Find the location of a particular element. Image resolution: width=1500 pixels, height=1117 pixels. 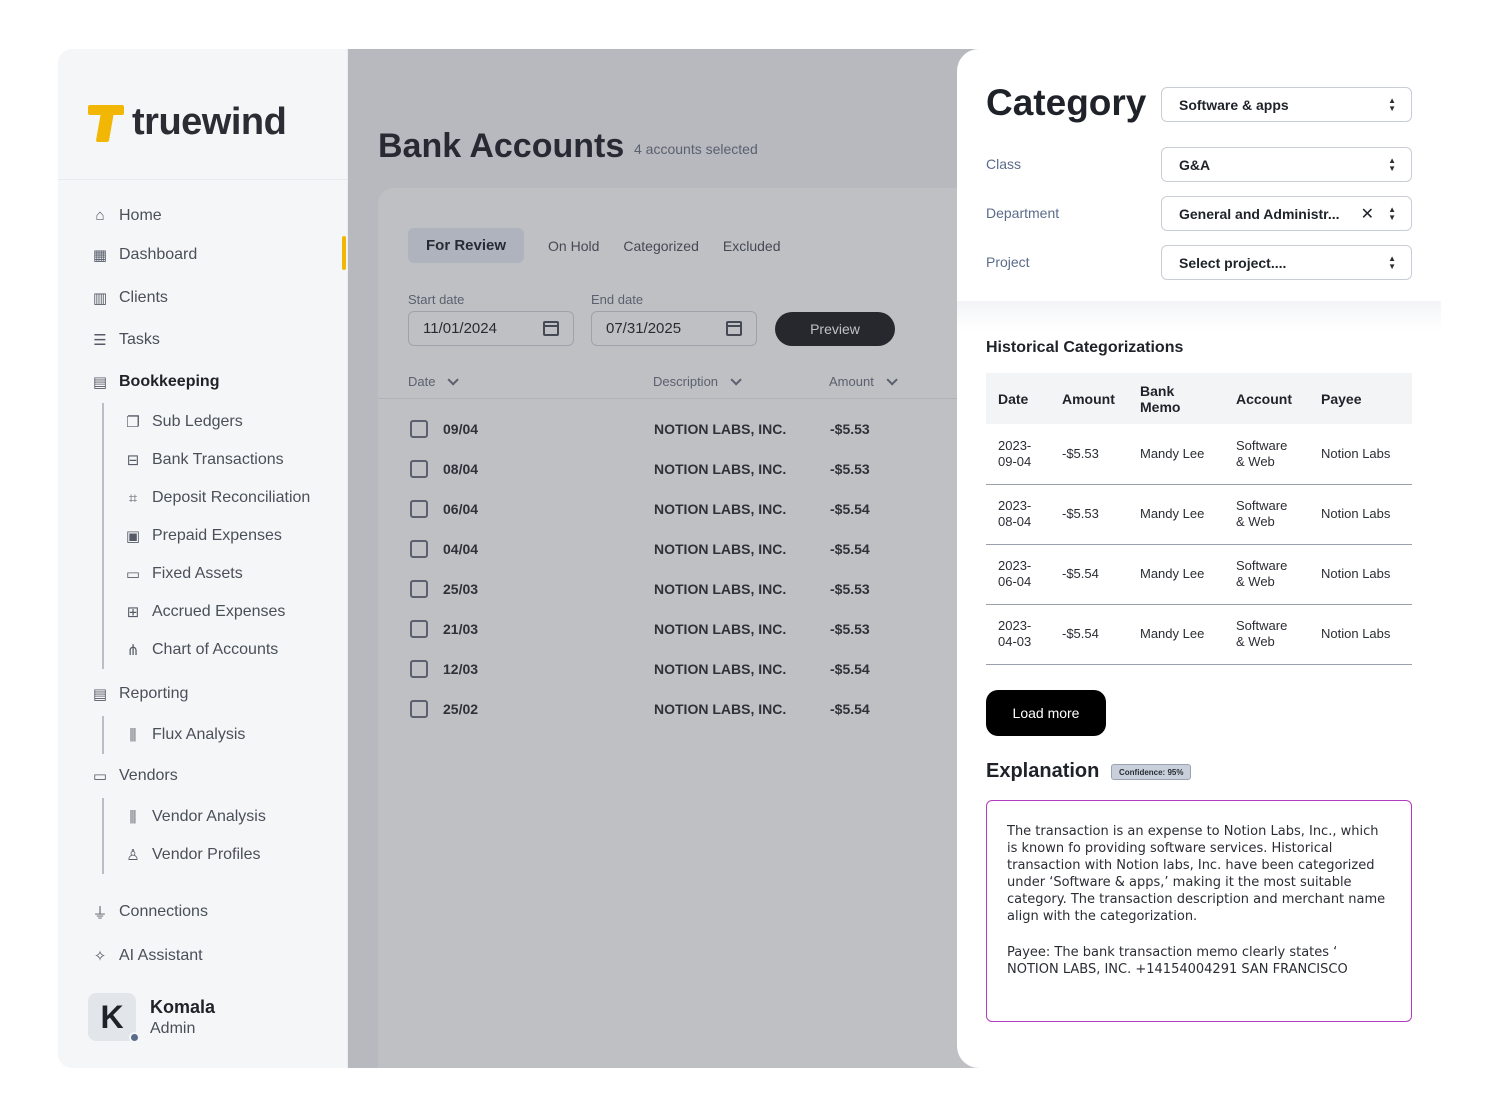

sidebar-item-ai-assistant: ✧ AI Assistant is located at coordinates (203, 956).